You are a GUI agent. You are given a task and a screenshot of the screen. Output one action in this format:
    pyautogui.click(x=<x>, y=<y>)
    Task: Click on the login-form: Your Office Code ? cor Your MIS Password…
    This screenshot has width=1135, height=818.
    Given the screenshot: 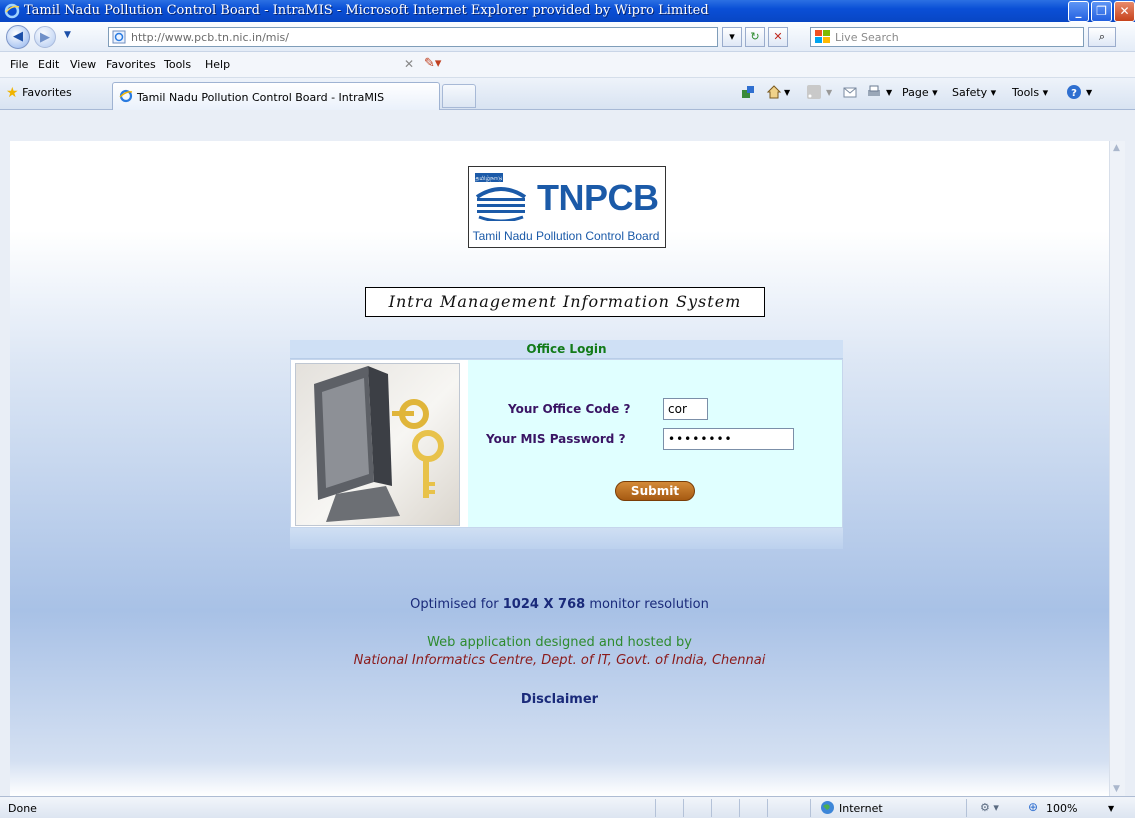 What is the action you would take?
    pyautogui.click(x=655, y=443)
    